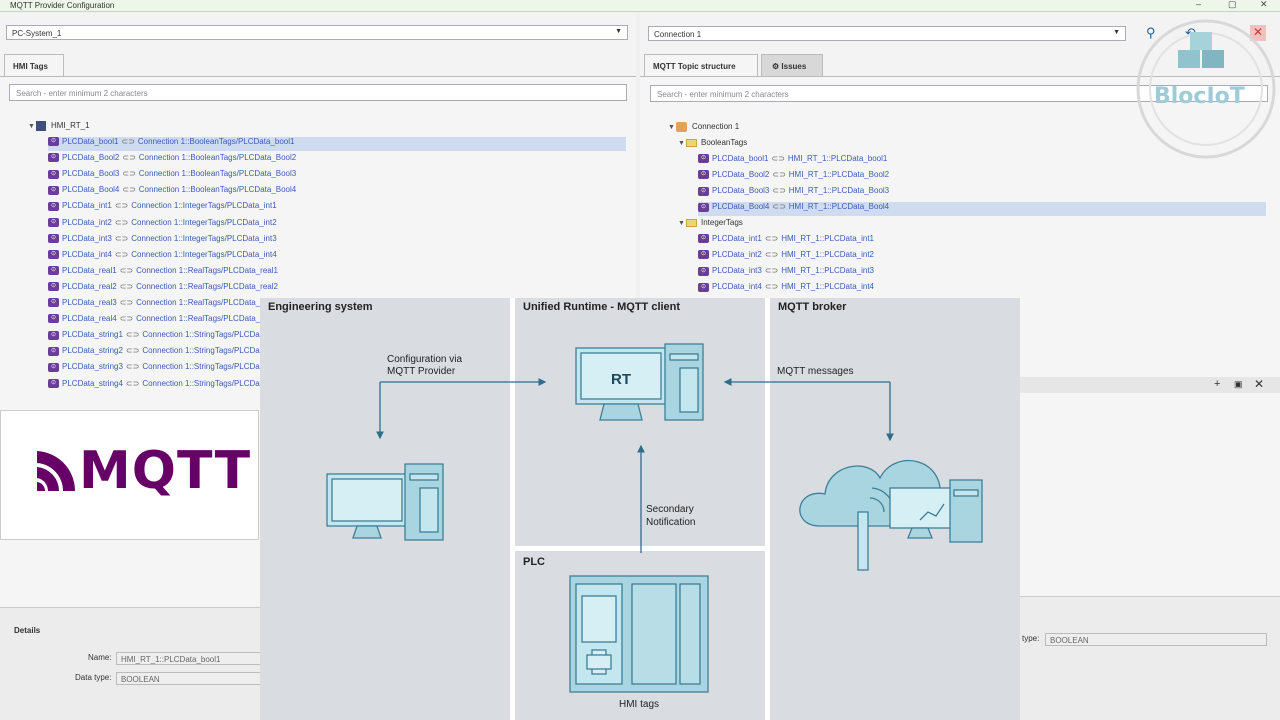 The image size is (1280, 720). What do you see at coordinates (90, 141) in the screenshot?
I see `tag-name: PLCData_bool1` at bounding box center [90, 141].